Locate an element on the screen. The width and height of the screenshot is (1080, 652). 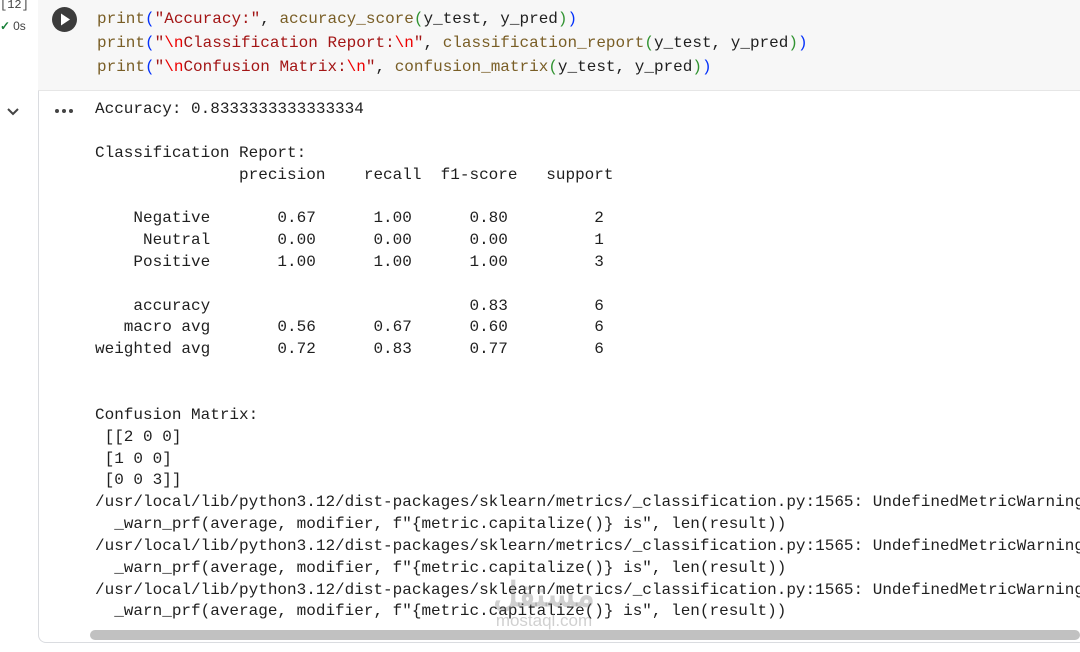
output-line: accuracy 0.83 6 is located at coordinates (349, 305).